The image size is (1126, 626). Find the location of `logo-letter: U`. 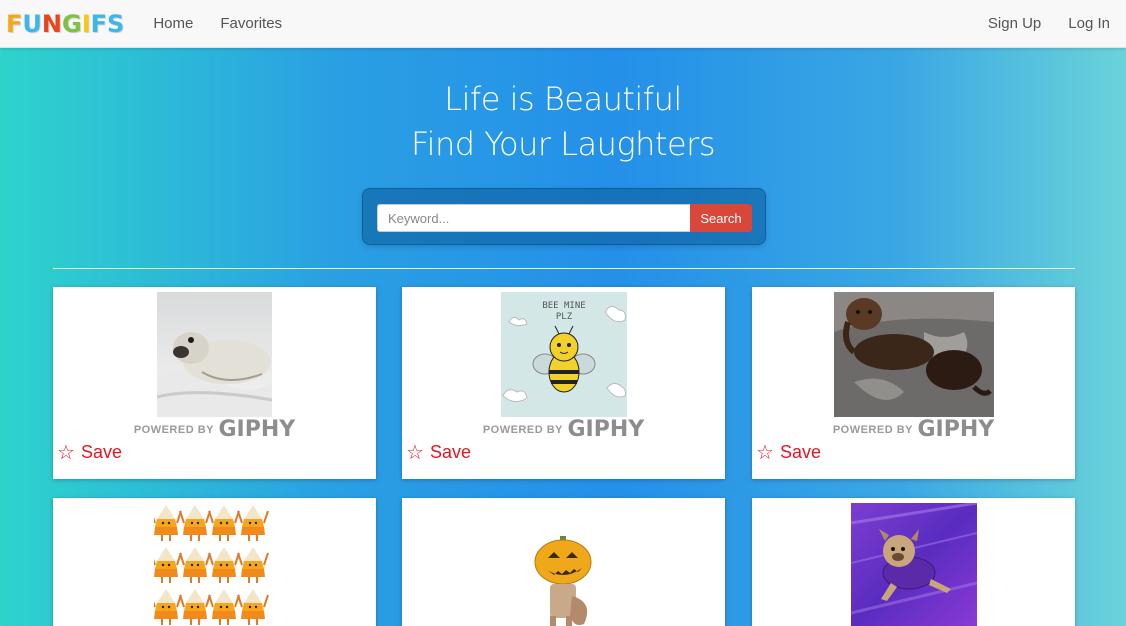

logo-letter: U is located at coordinates (32, 23).